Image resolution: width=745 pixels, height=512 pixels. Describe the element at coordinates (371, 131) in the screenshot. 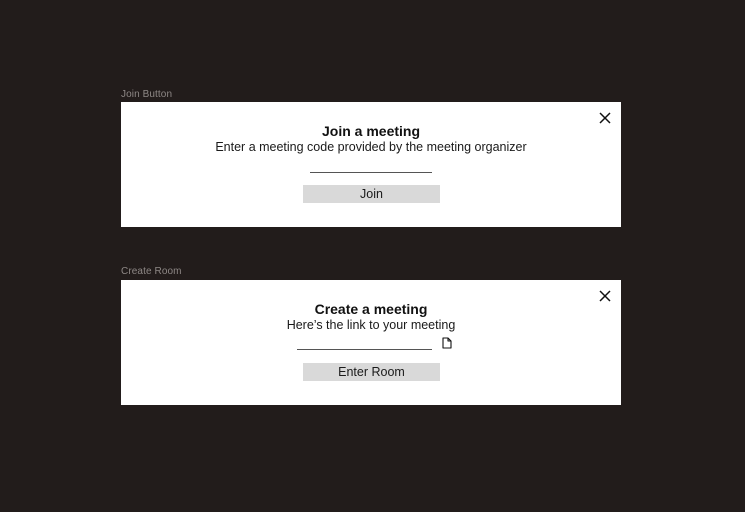

I see `dialog-title: Join a meeting` at that location.